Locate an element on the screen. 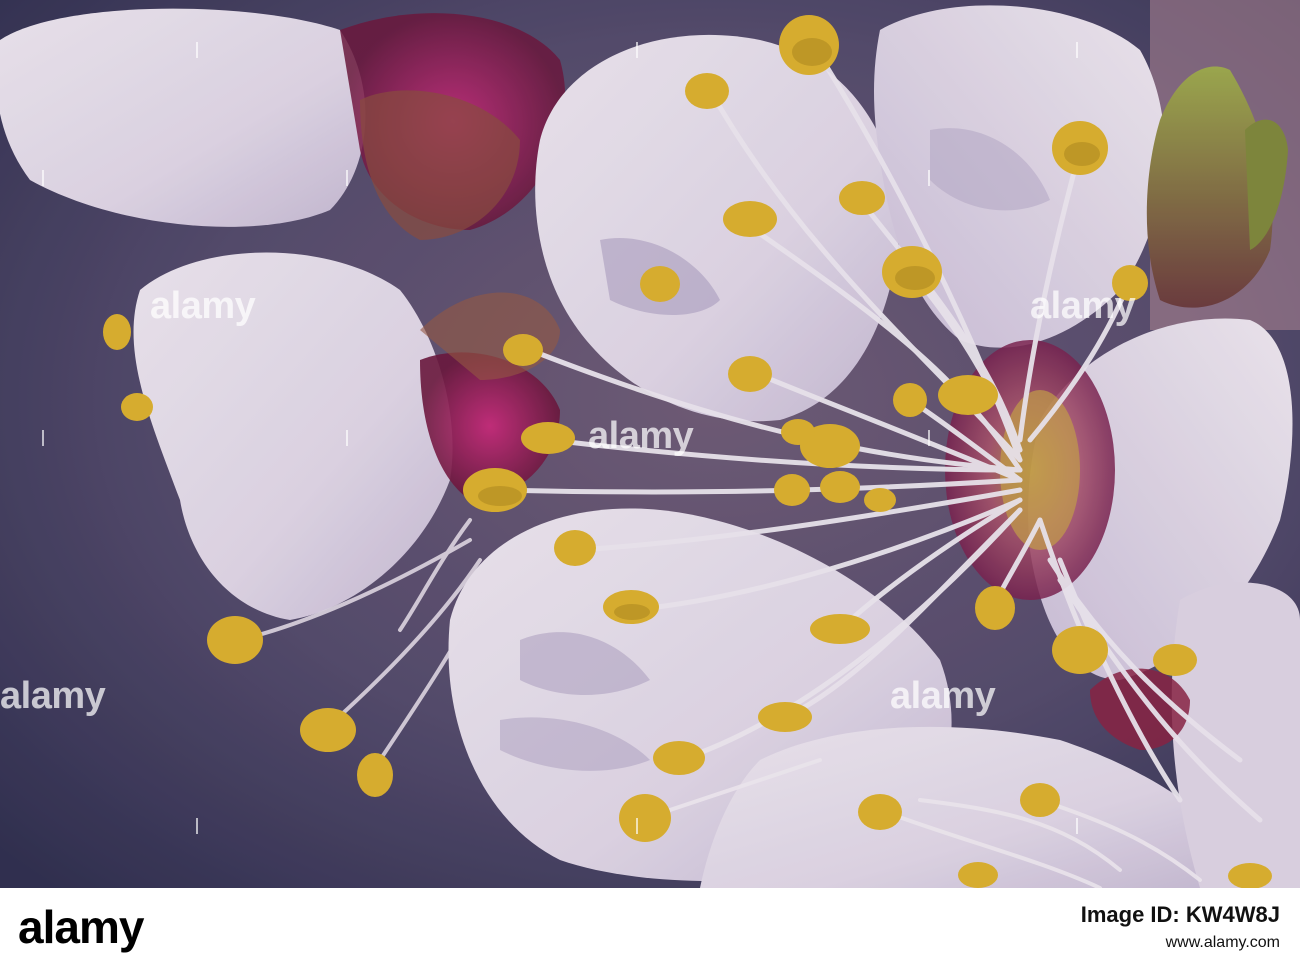  footer-bar: alamy Image ID: KW4W8J www.alamy.com is located at coordinates (650, 932).